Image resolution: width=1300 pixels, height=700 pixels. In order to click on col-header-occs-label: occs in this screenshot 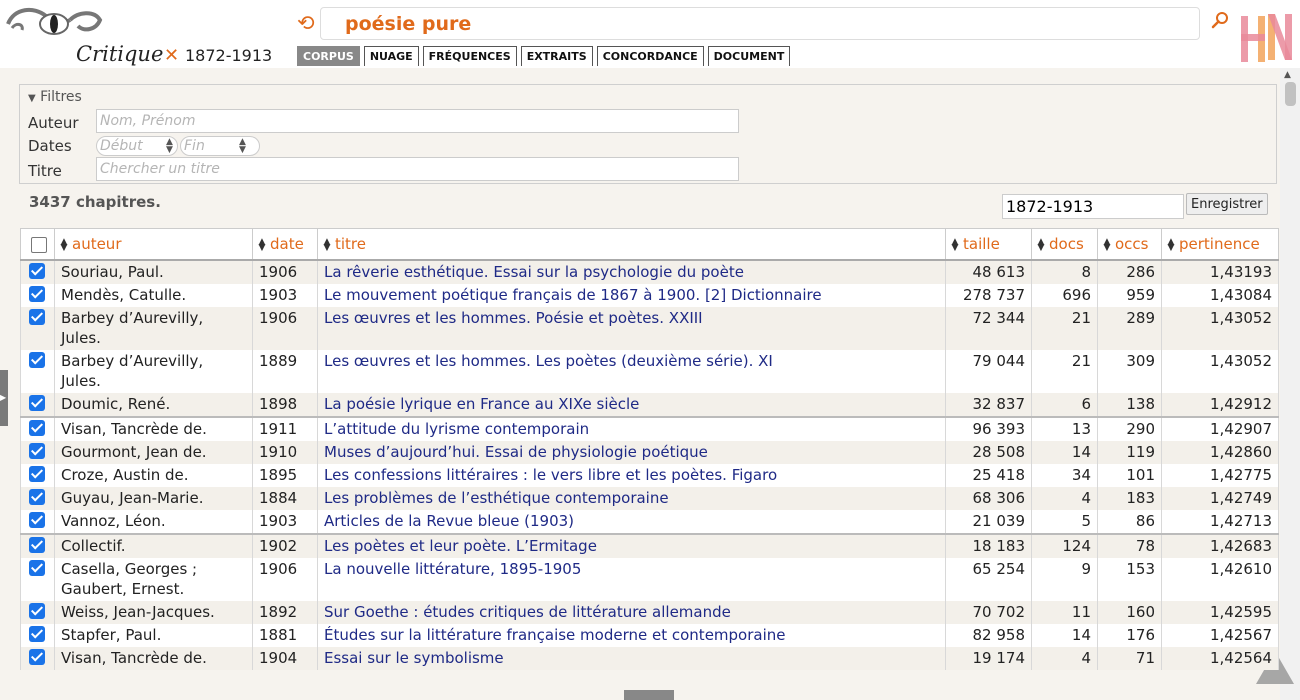, I will do `click(1132, 244)`.